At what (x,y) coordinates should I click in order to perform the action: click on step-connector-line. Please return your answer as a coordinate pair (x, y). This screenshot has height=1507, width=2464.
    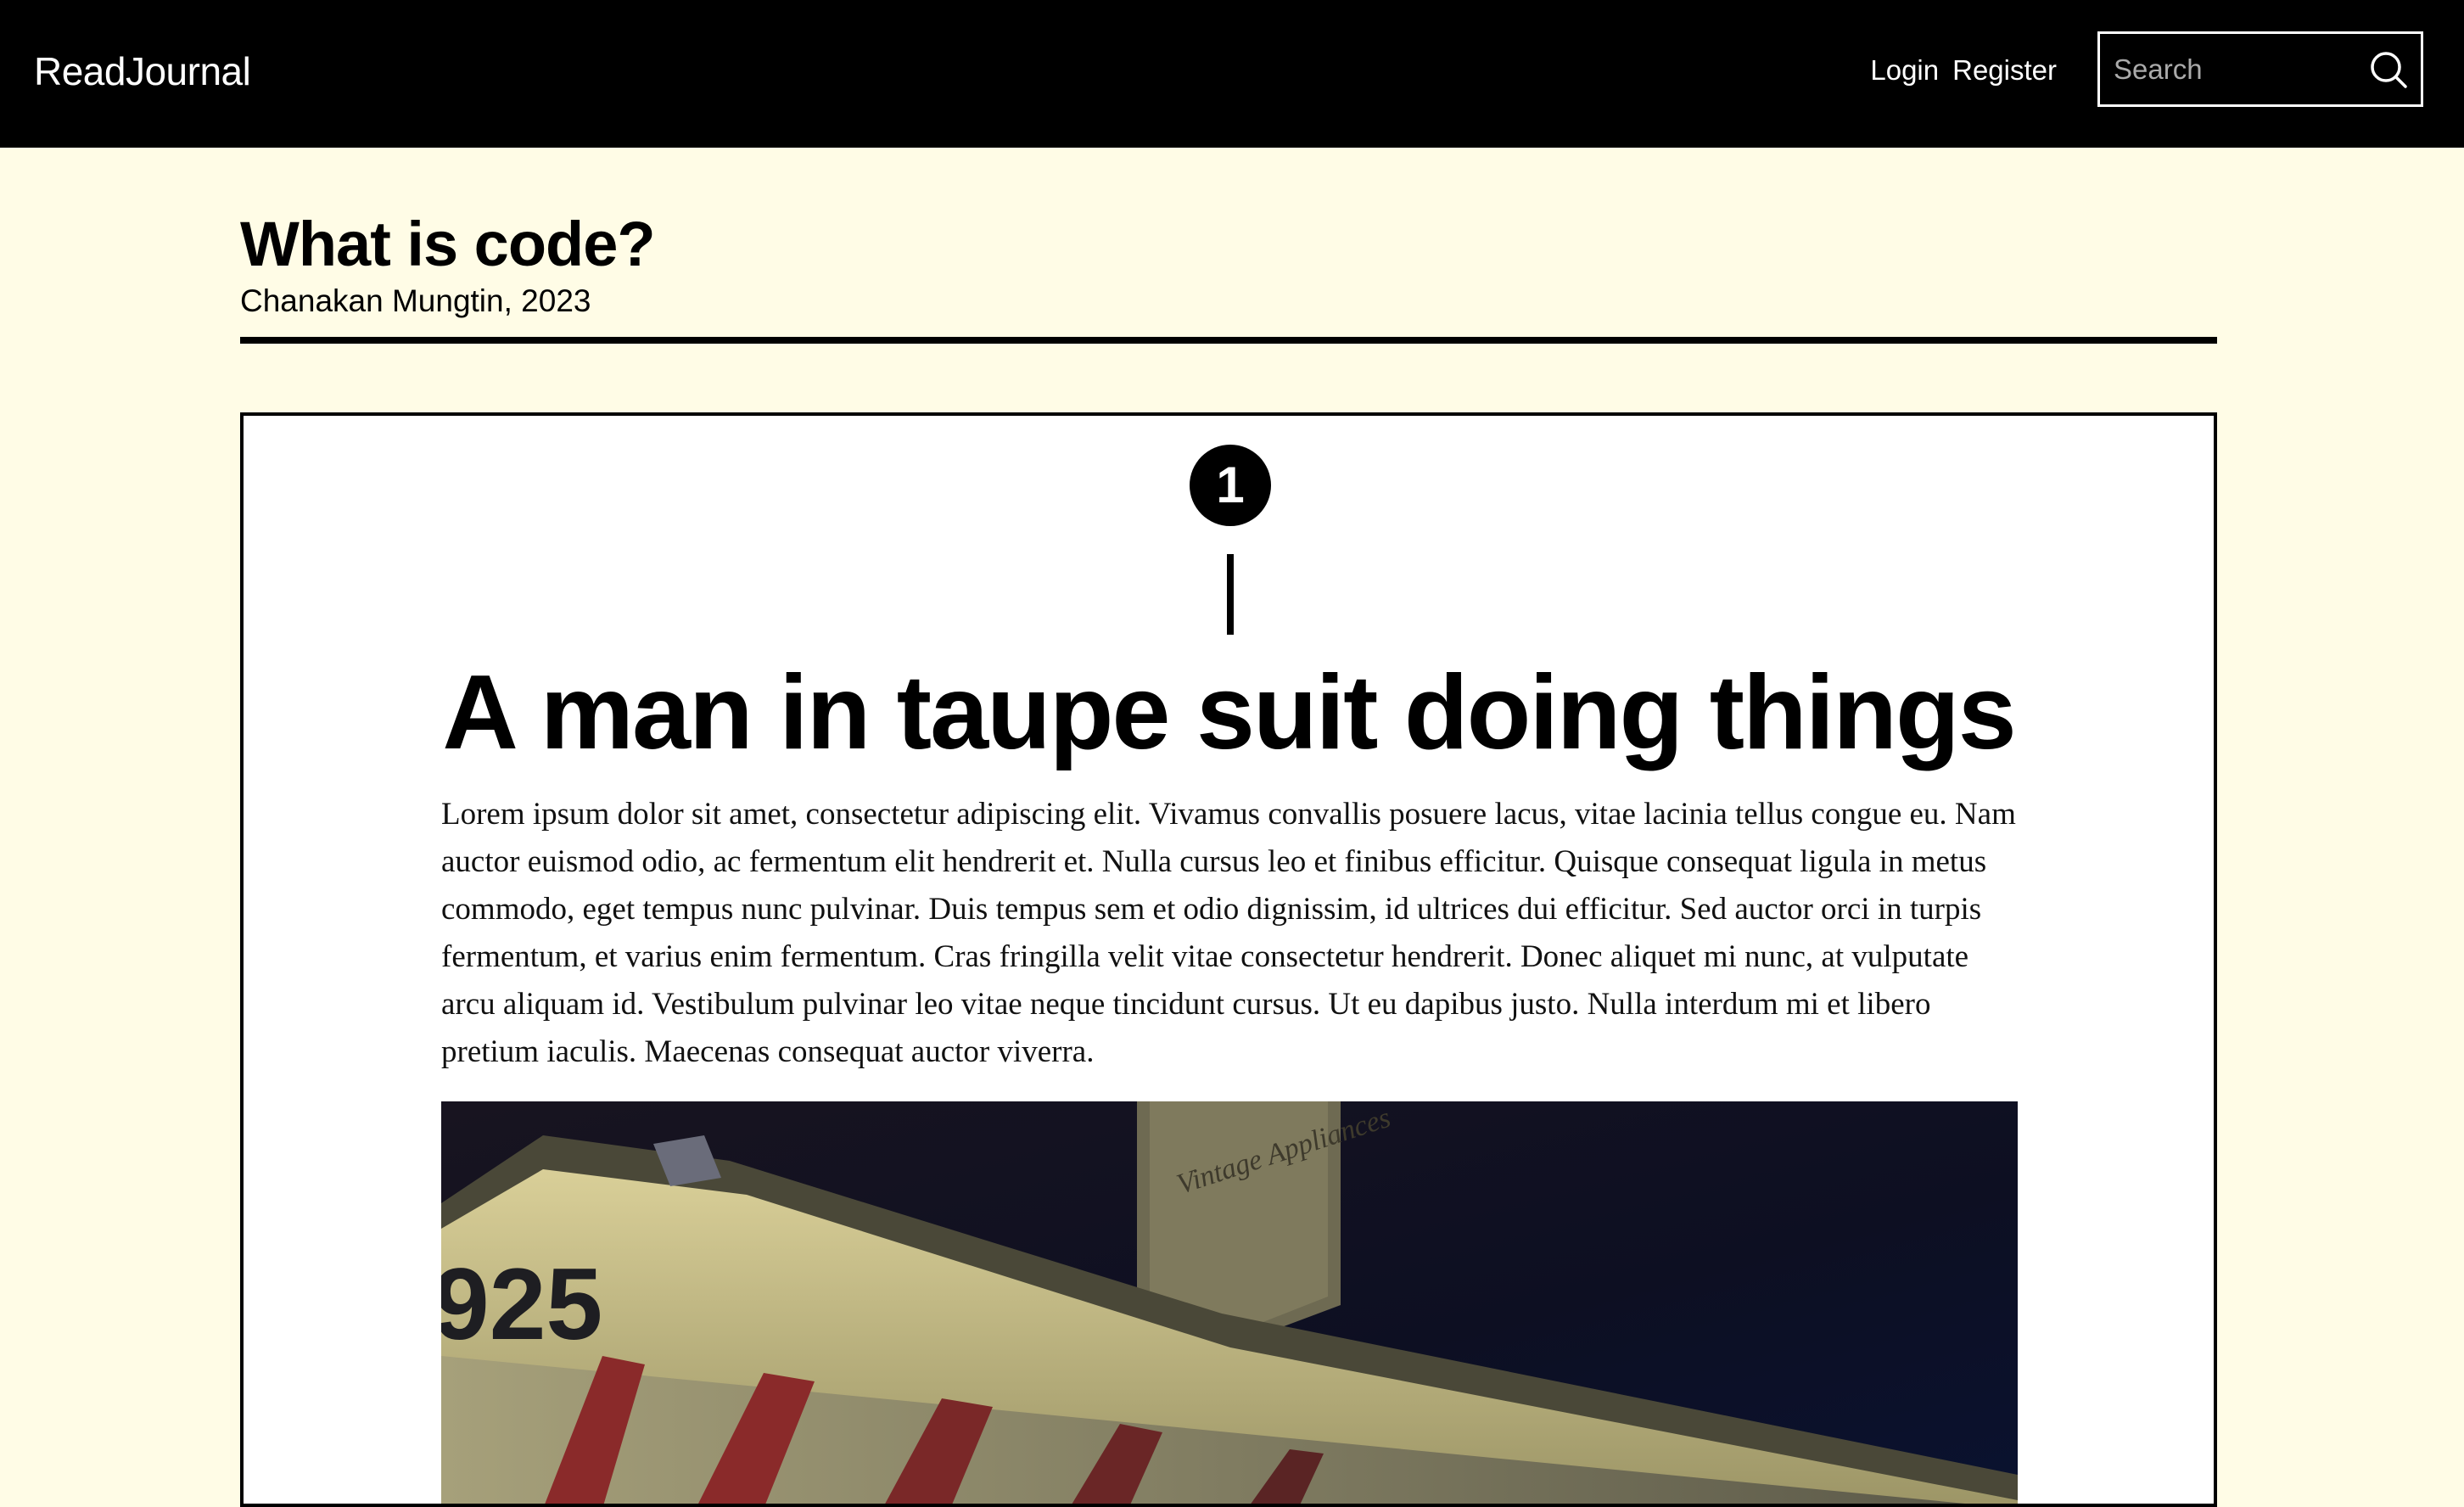
    Looking at the image, I should click on (1230, 594).